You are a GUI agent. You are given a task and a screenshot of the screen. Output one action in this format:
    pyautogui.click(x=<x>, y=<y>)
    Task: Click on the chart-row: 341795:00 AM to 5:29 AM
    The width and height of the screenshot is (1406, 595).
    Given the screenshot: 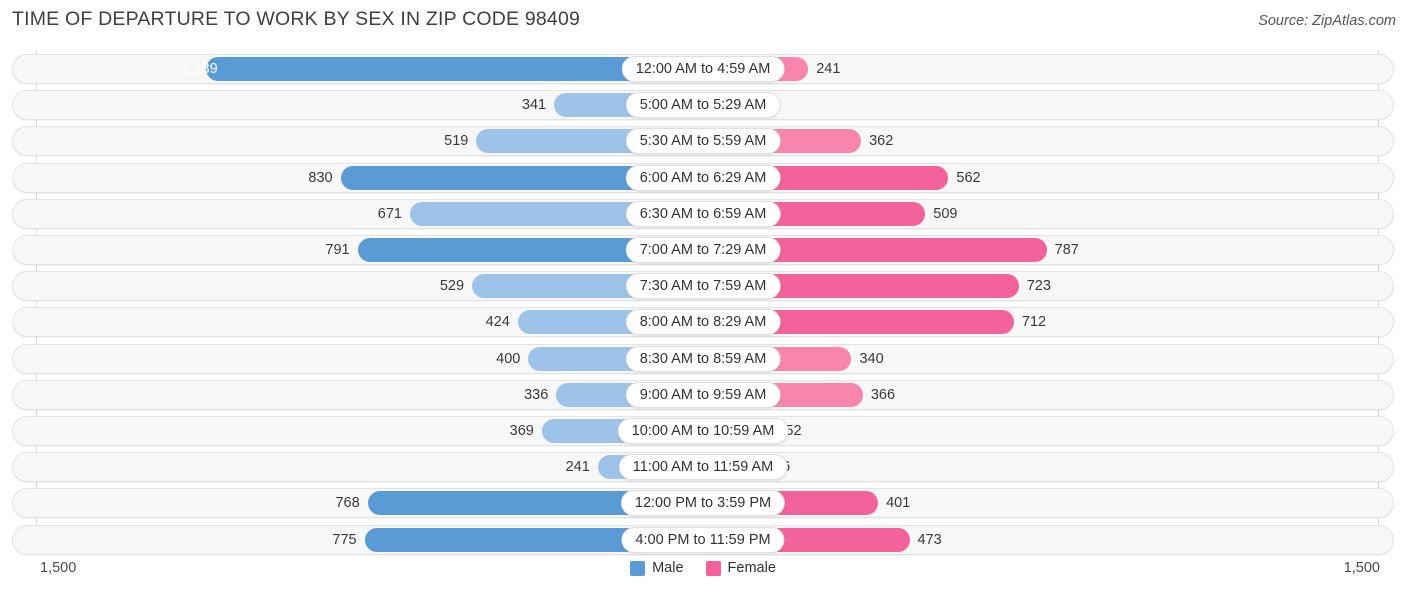 What is the action you would take?
    pyautogui.click(x=703, y=105)
    